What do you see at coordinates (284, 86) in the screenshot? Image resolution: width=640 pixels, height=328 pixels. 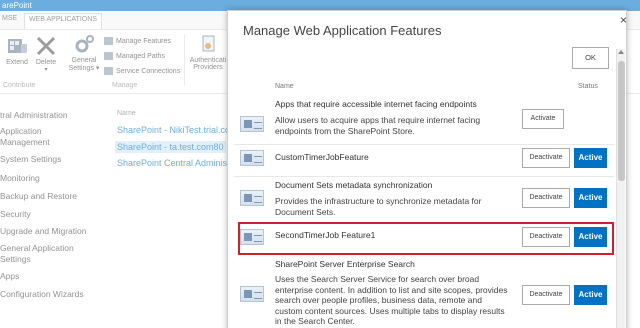 I see `column-header-name: Name` at bounding box center [284, 86].